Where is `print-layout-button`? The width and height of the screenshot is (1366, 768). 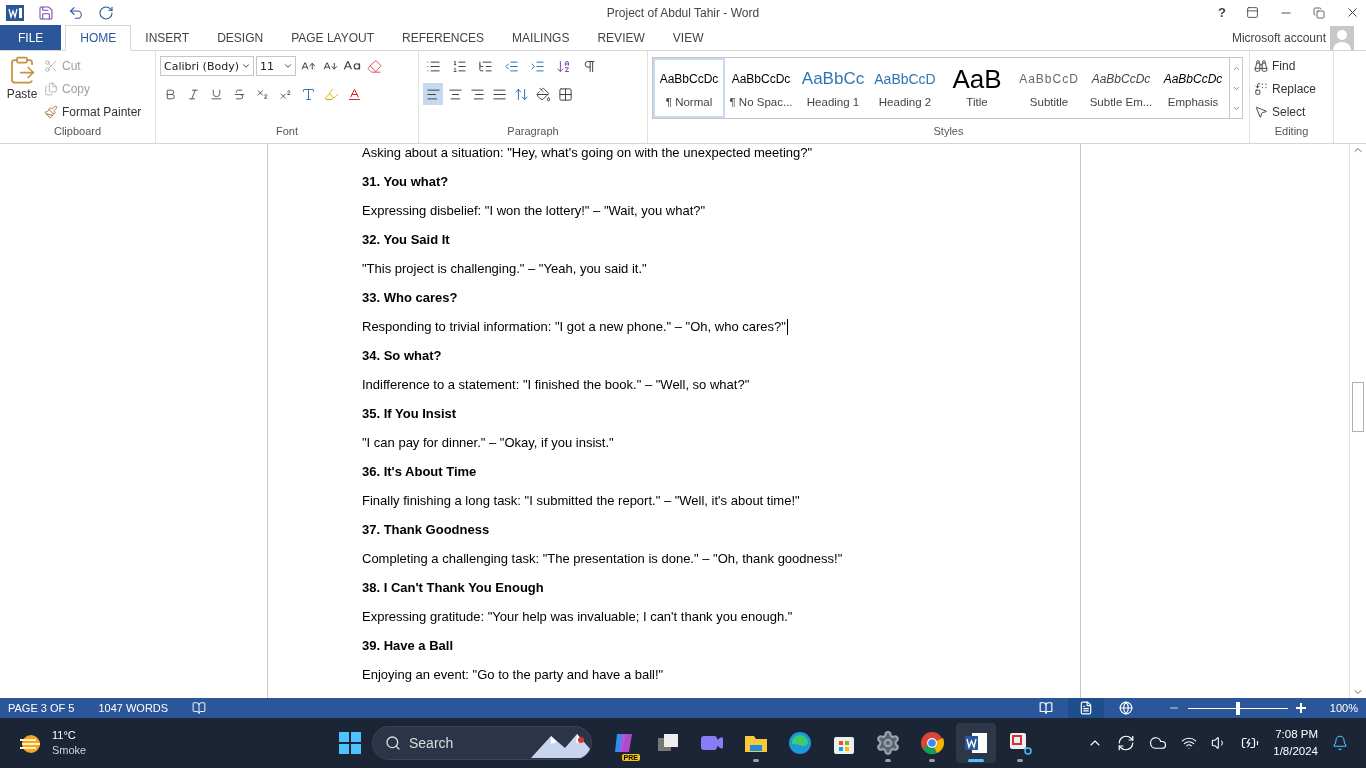 print-layout-button is located at coordinates (1085, 708).